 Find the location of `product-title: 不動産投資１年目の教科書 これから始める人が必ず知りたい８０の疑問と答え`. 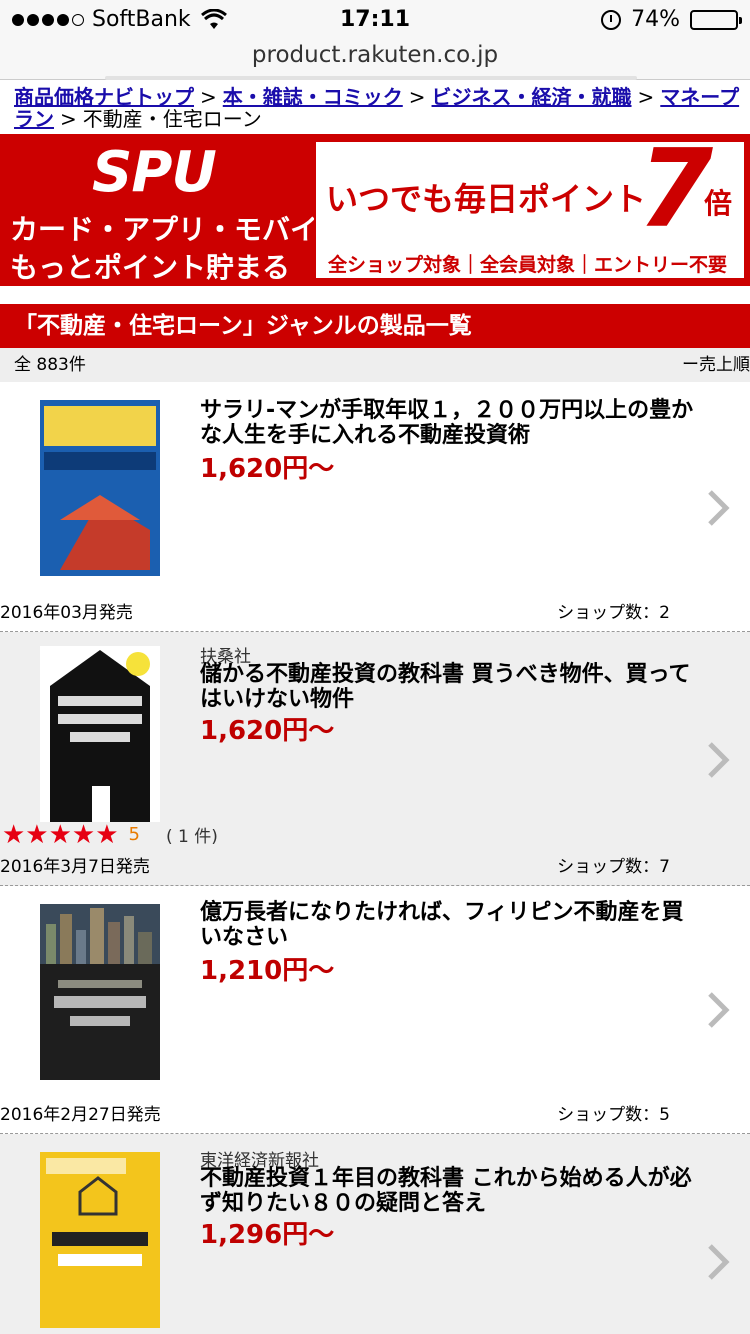

product-title: 不動産投資１年目の教科書 これから始める人が必ず知りたい８０の疑問と答え is located at coordinates (450, 1191).